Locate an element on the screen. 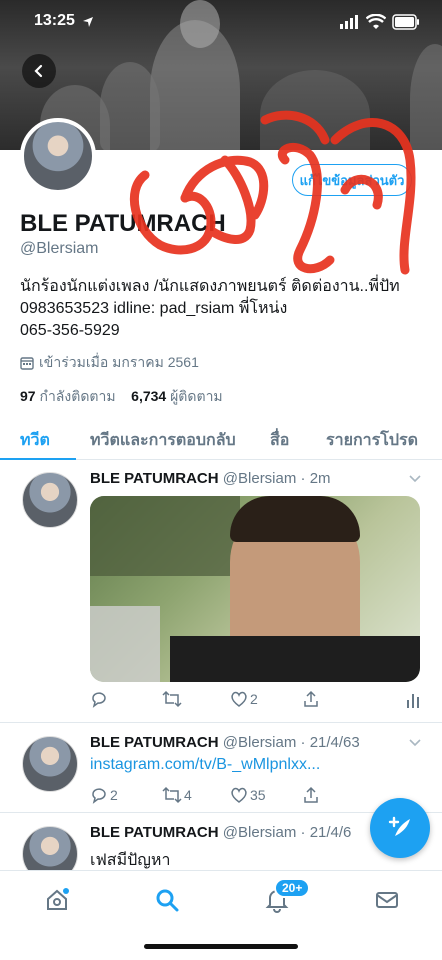 Image resolution: width=442 pixels, height=960 pixels. tweet-divider is located at coordinates (221, 722).